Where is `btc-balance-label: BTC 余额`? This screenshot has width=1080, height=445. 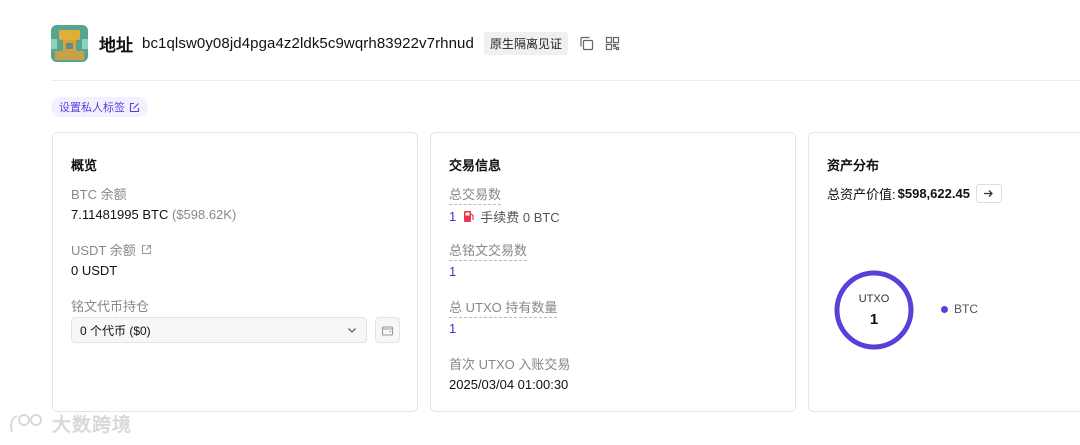
btc-balance-label: BTC 余额 is located at coordinates (99, 194).